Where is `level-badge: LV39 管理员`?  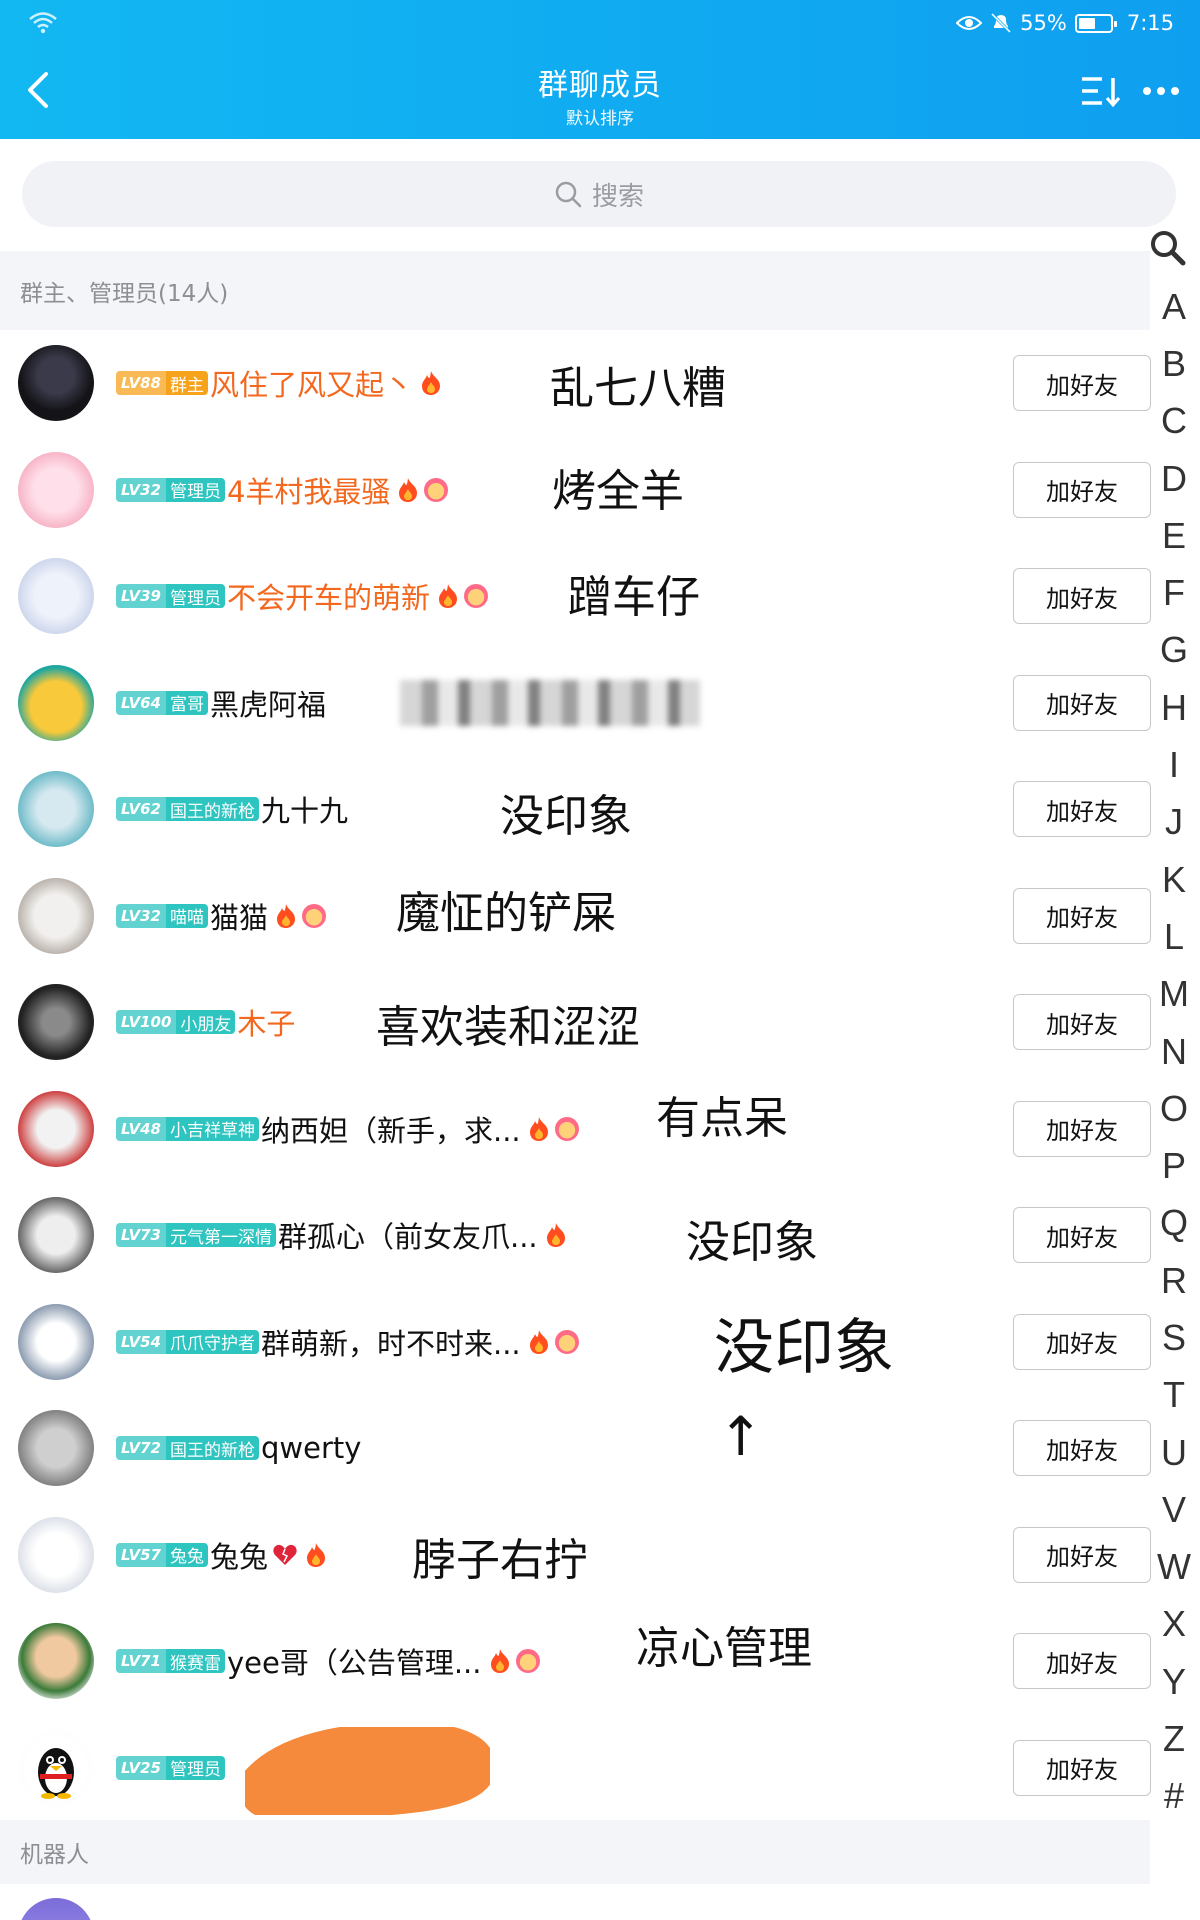
level-badge: LV39 管理员 is located at coordinates (170, 596).